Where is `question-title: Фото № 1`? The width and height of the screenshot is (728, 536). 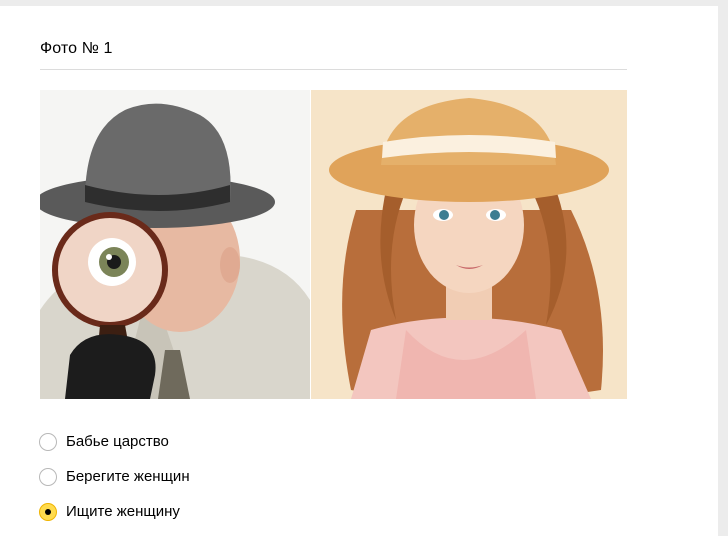 question-title: Фото № 1 is located at coordinates (76, 48).